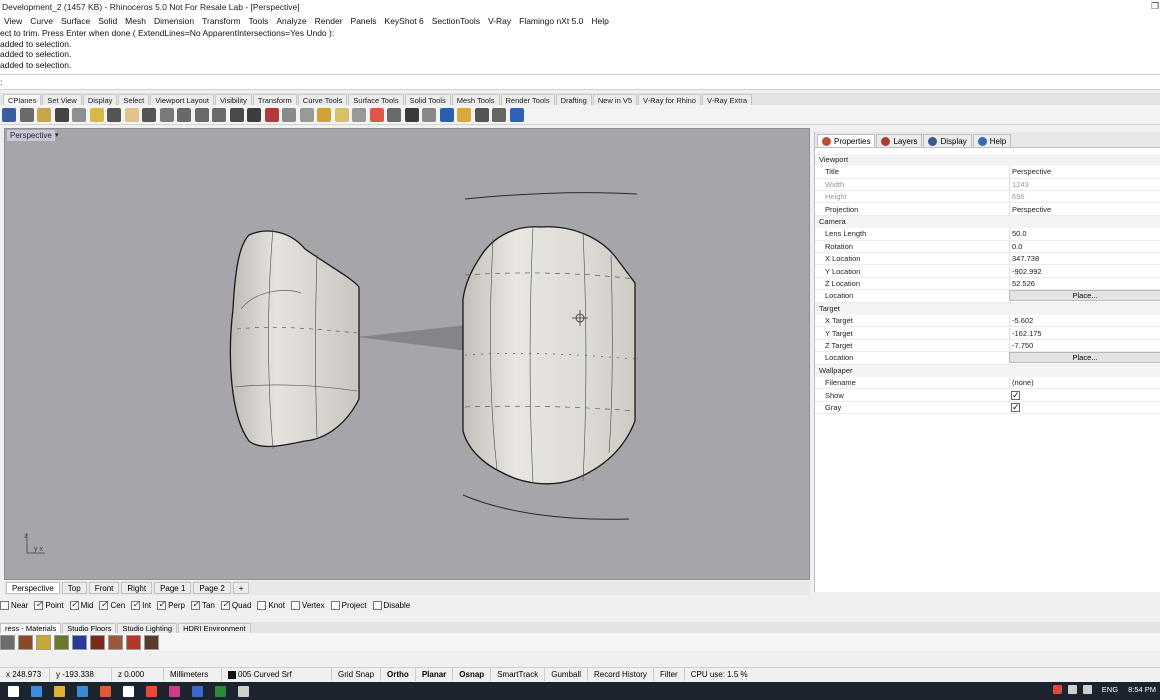 The width and height of the screenshot is (1160, 700). I want to click on material-tab-ress-materials: ress - Materials, so click(31, 628).